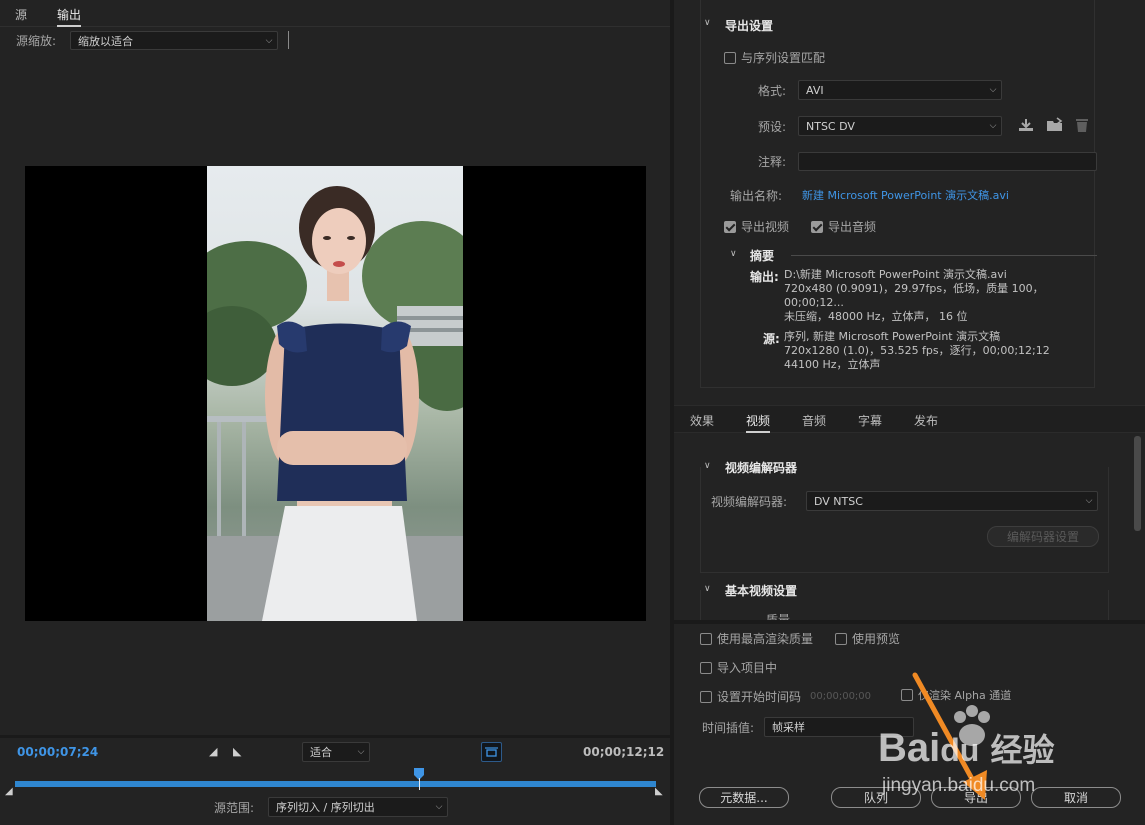 This screenshot has width=1145, height=825. What do you see at coordinates (904, 605) in the screenshot?
I see `basic-video-box` at bounding box center [904, 605].